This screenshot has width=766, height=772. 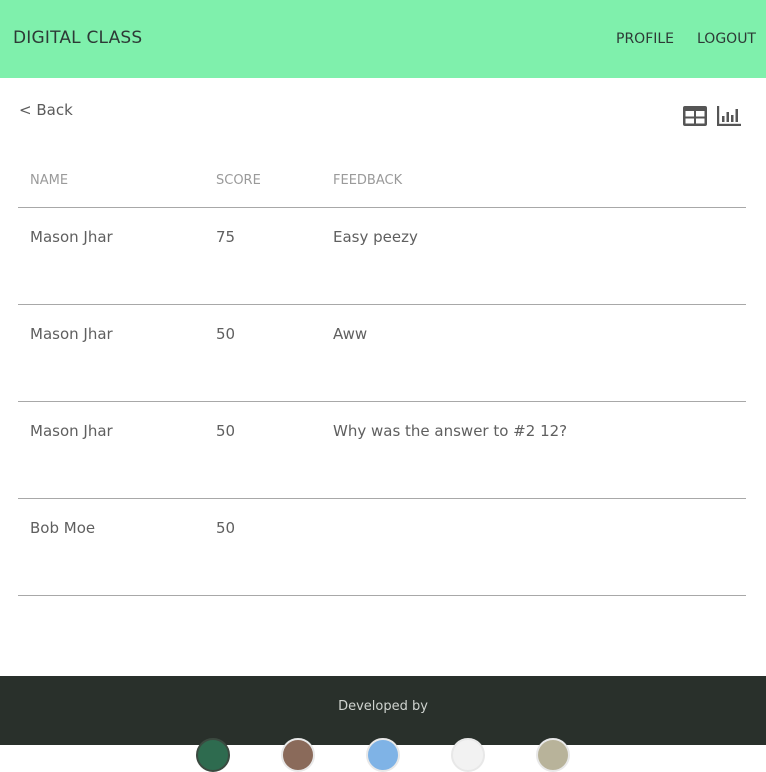 I want to click on cell-name: Bob Moe, so click(x=63, y=528).